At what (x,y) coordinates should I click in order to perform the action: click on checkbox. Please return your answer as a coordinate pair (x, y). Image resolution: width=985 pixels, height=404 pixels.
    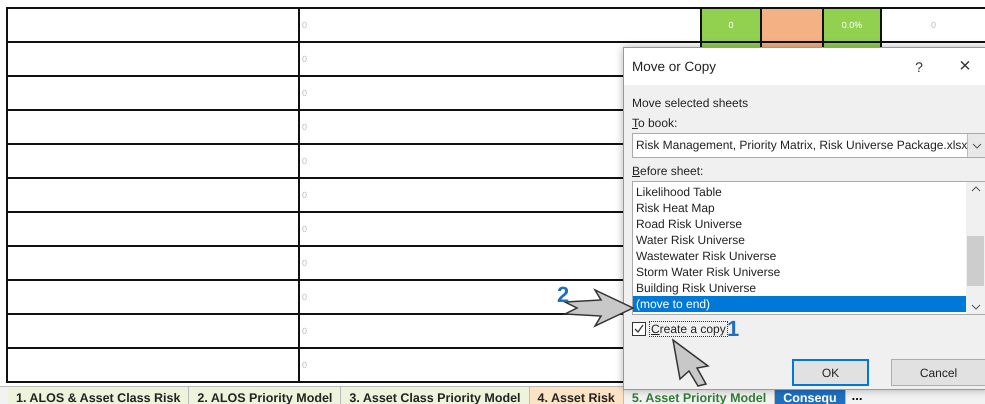
    Looking at the image, I should click on (639, 329).